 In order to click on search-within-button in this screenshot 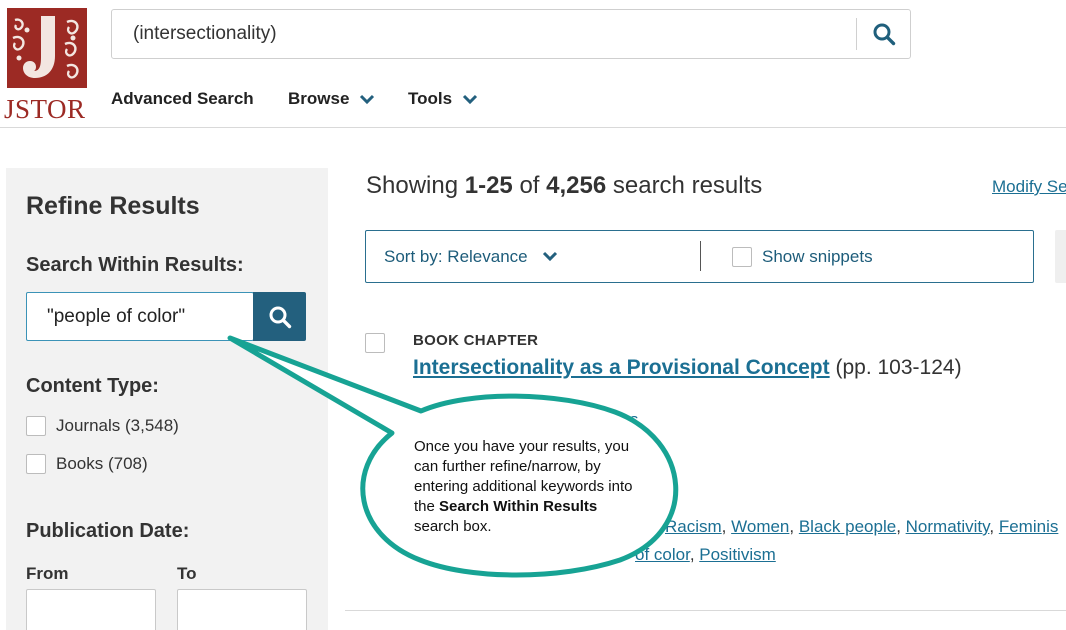, I will do `click(279, 316)`.